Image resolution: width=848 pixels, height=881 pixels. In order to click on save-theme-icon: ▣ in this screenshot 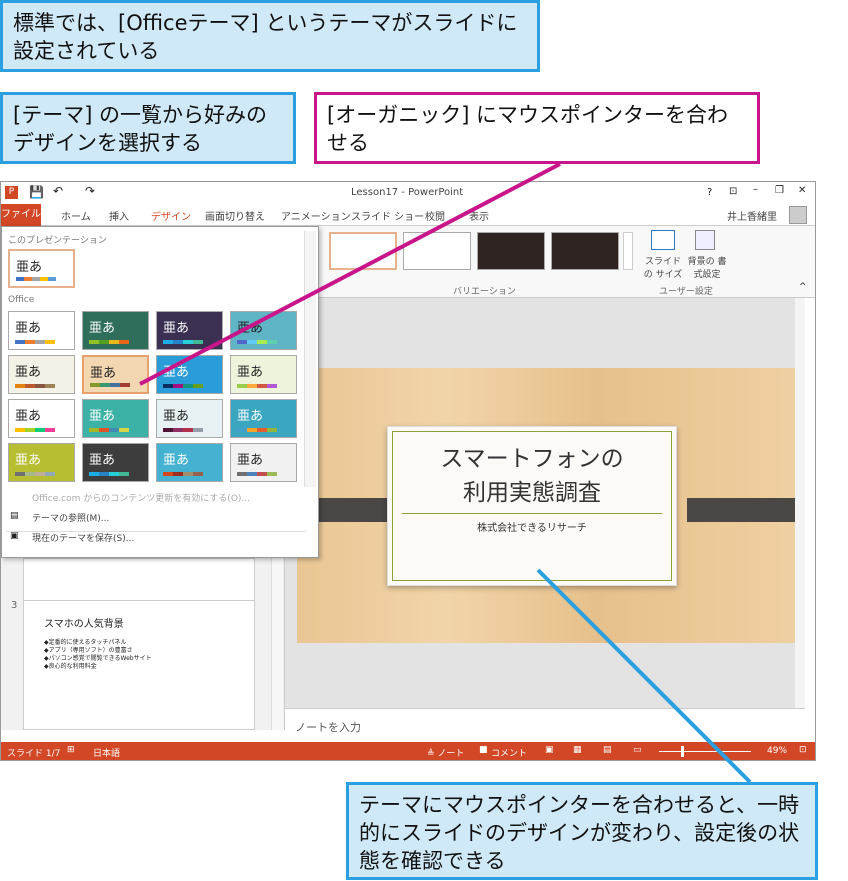, I will do `click(14, 536)`.